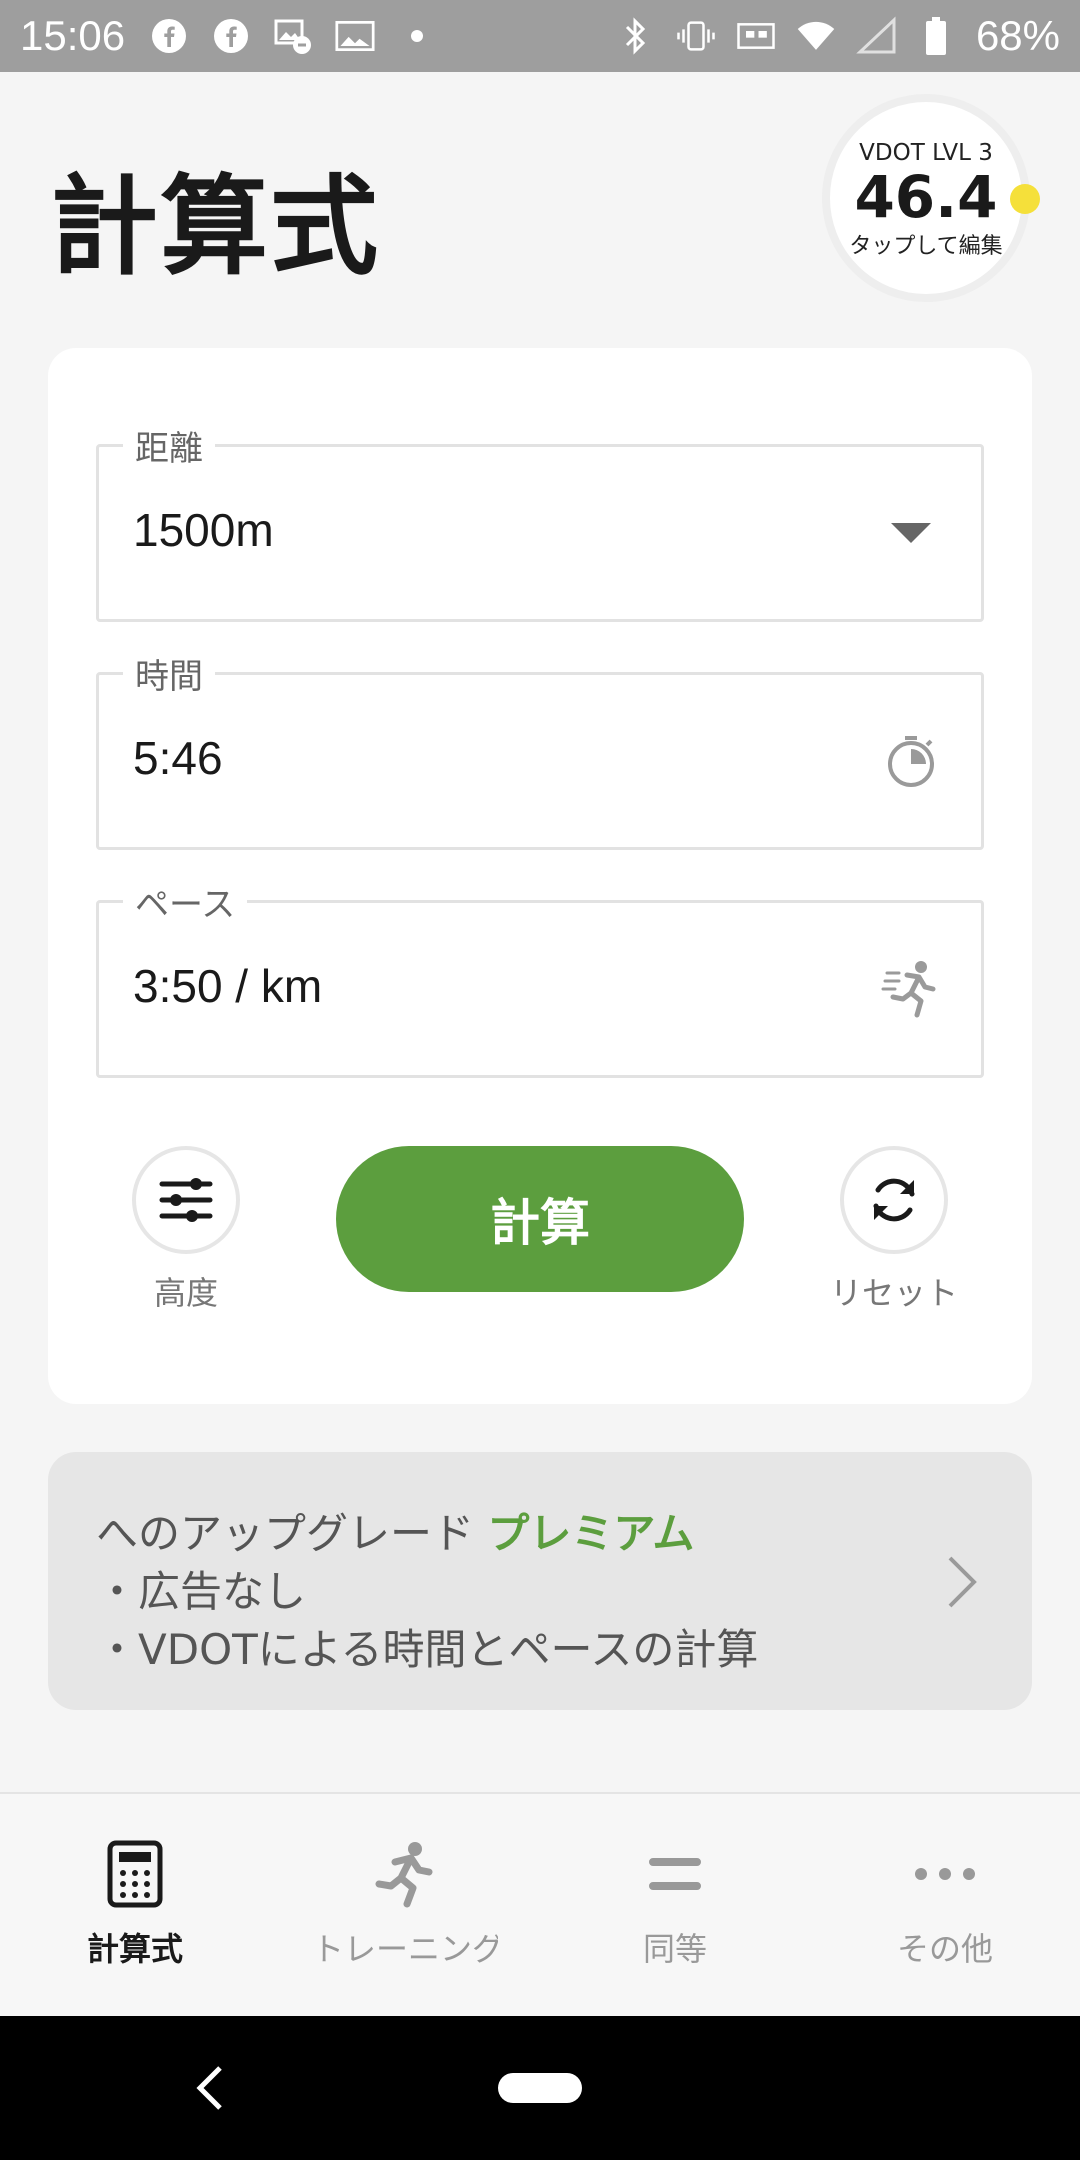  I want to click on signal-icon, so click(876, 36).